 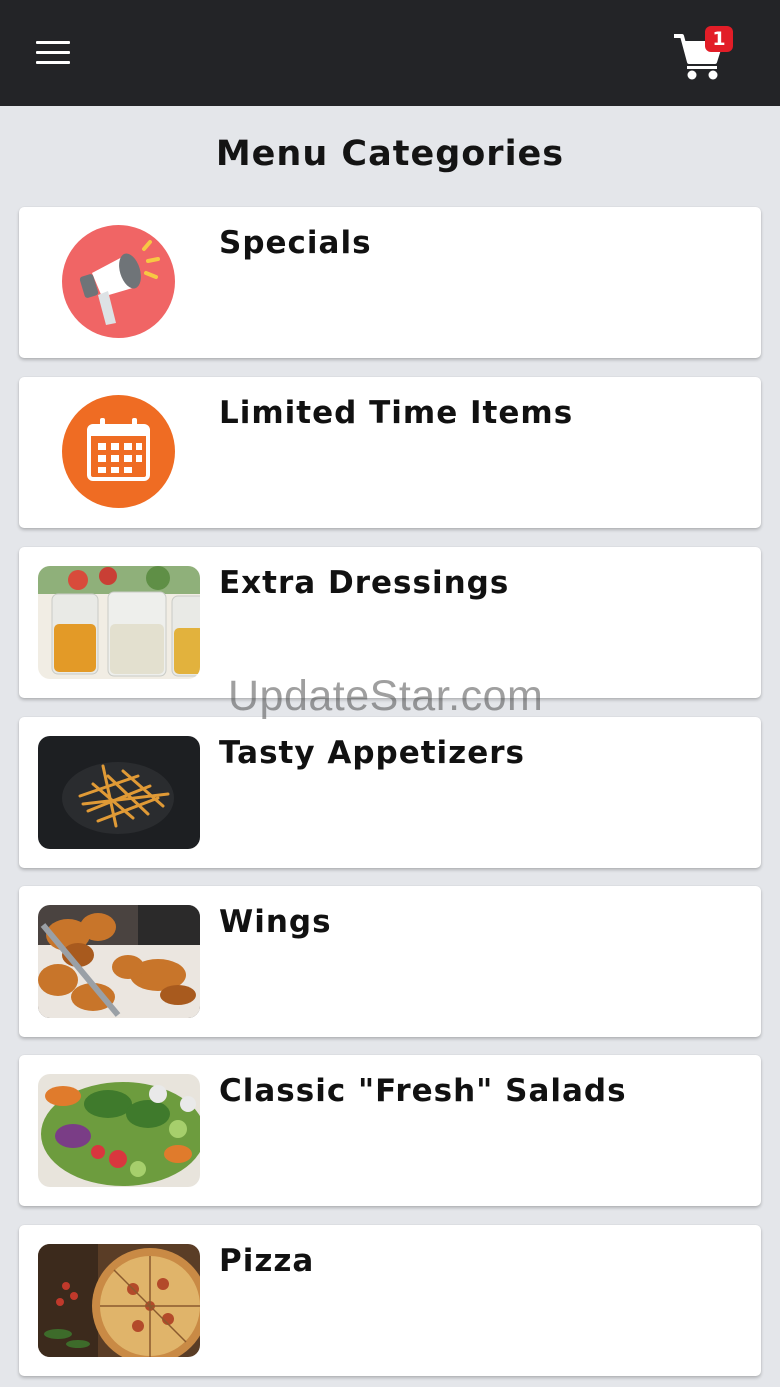 I want to click on cart-button: 1, so click(x=705, y=52).